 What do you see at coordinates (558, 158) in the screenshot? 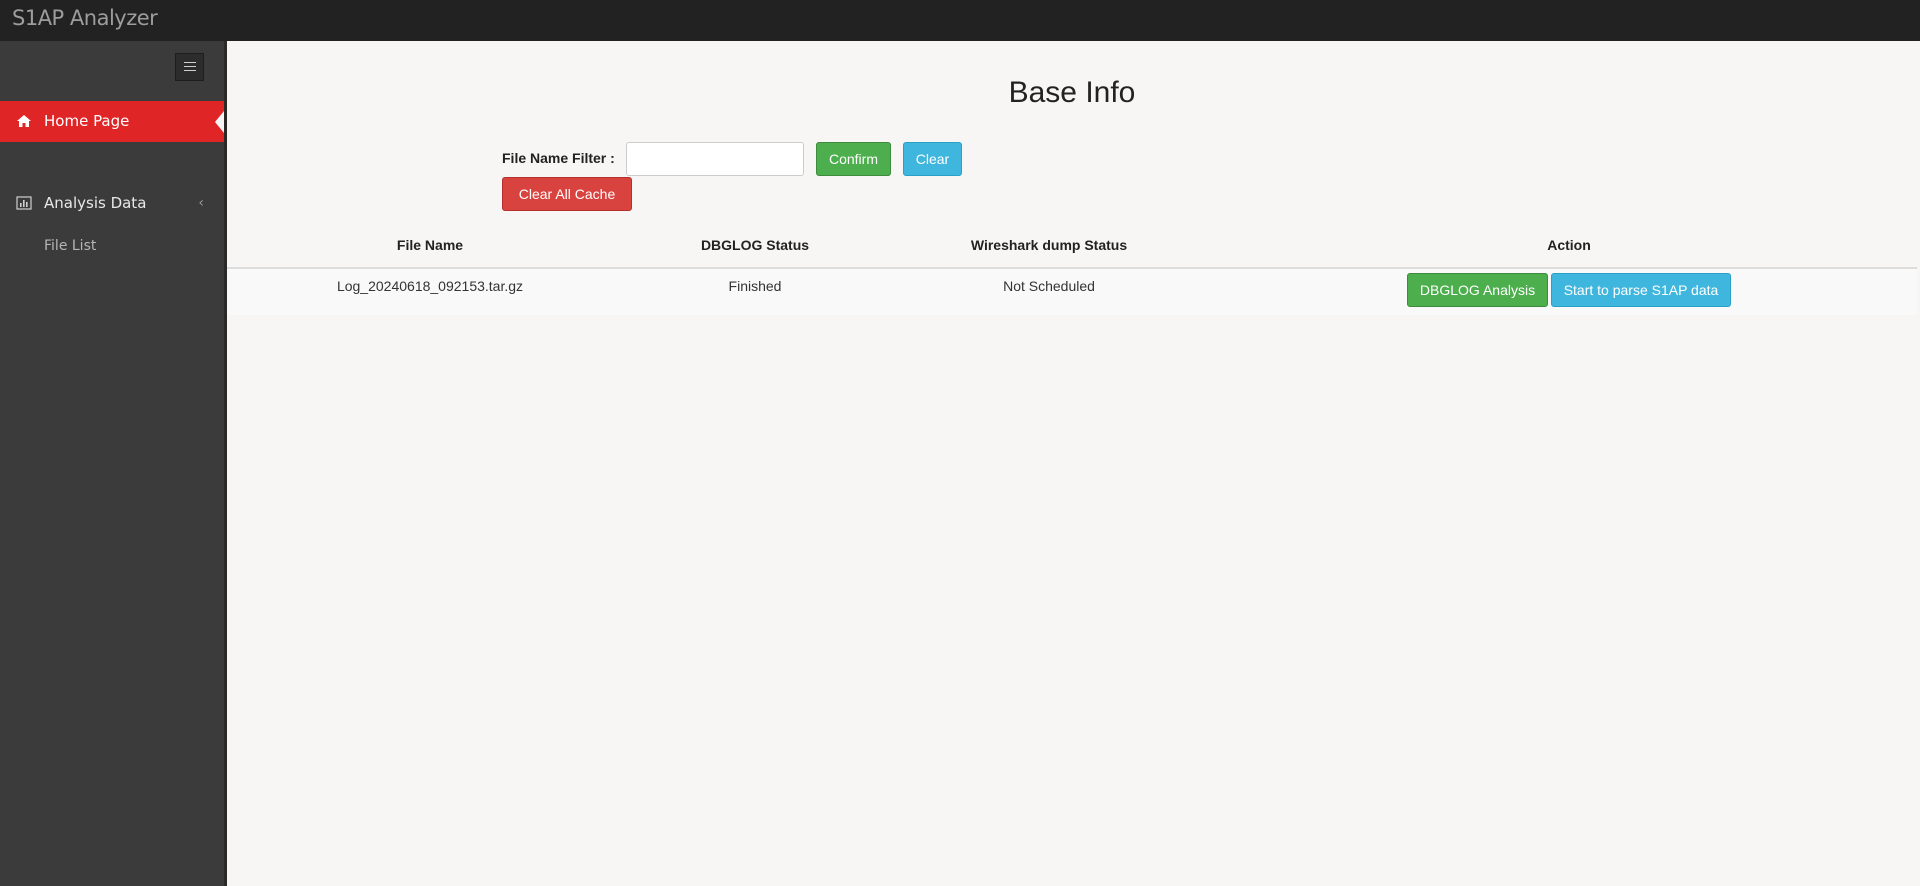
I see `file-name-filter-label: File Name Filter :` at bounding box center [558, 158].